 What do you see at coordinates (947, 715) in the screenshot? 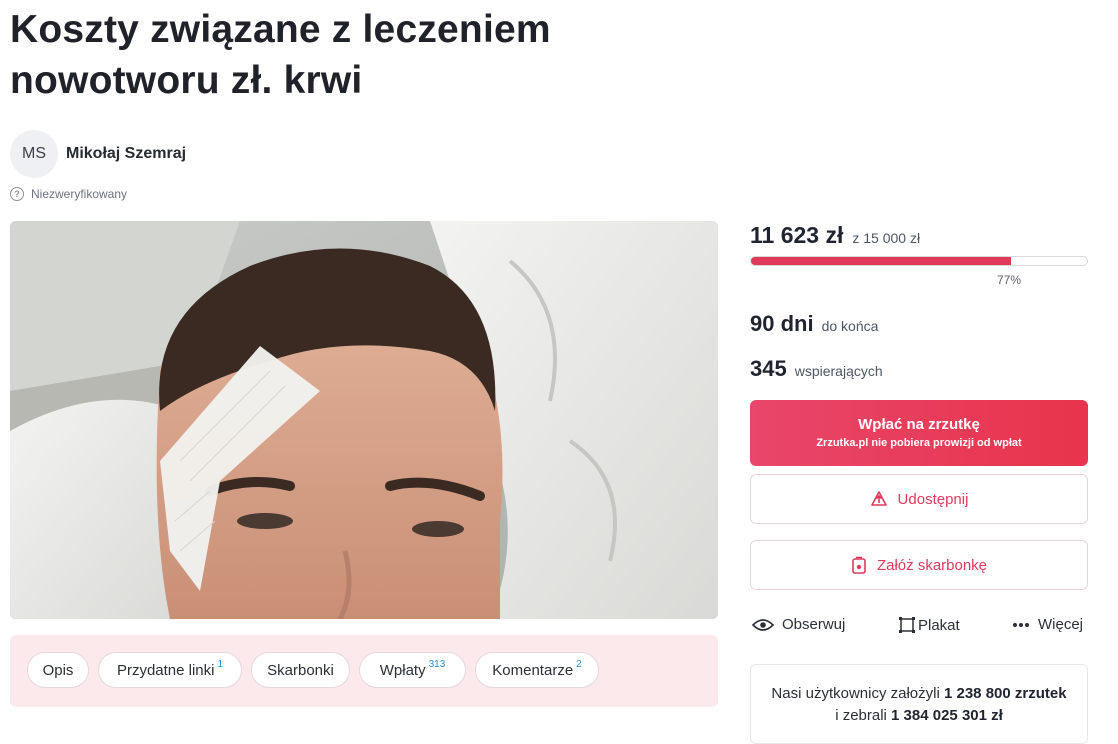
I see `total-raised: 1 384 025 301 zł` at bounding box center [947, 715].